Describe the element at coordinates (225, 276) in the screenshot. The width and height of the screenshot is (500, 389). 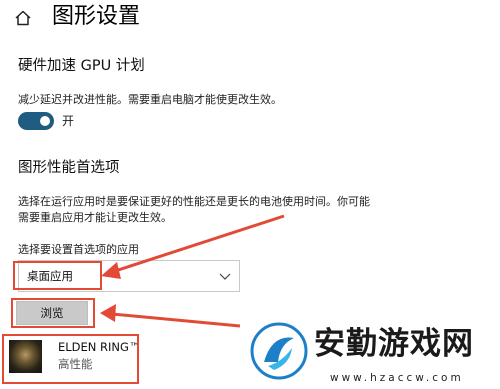
I see `chevron-down-icon` at that location.